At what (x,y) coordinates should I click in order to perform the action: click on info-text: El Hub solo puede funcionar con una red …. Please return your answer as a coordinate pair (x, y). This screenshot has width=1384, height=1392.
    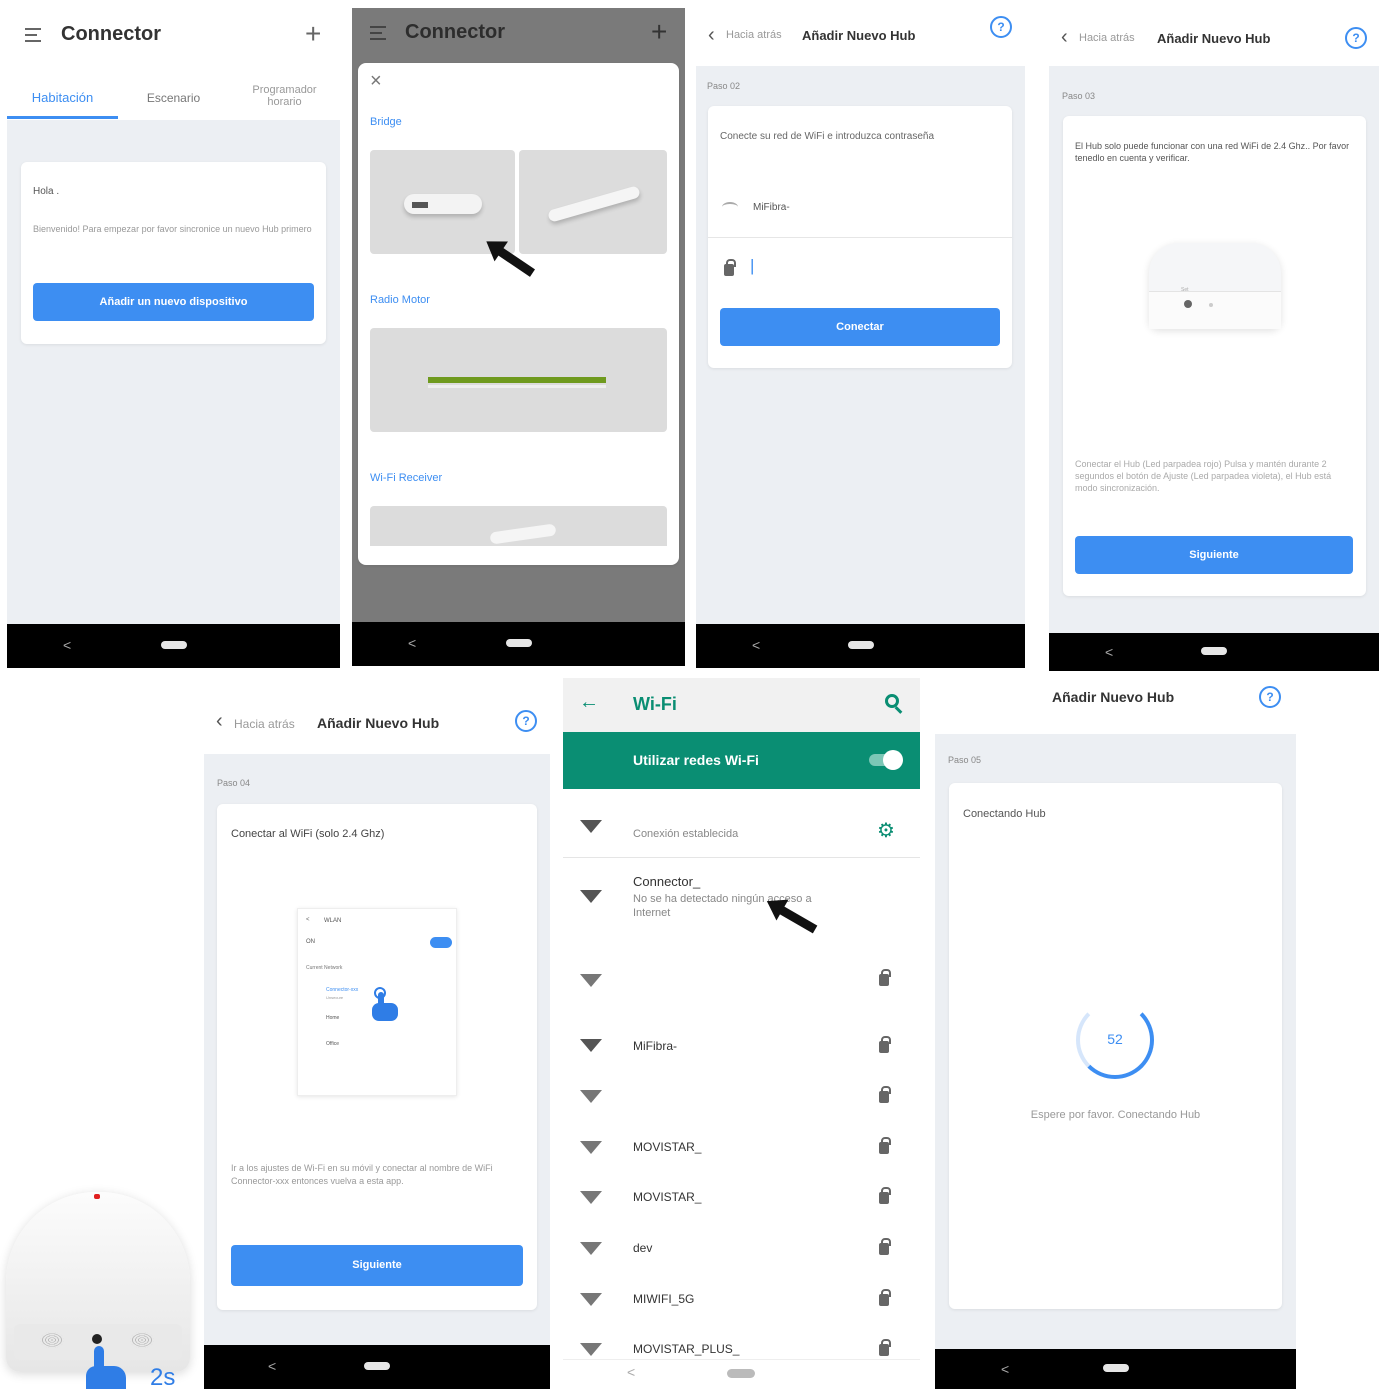
    Looking at the image, I should click on (1212, 152).